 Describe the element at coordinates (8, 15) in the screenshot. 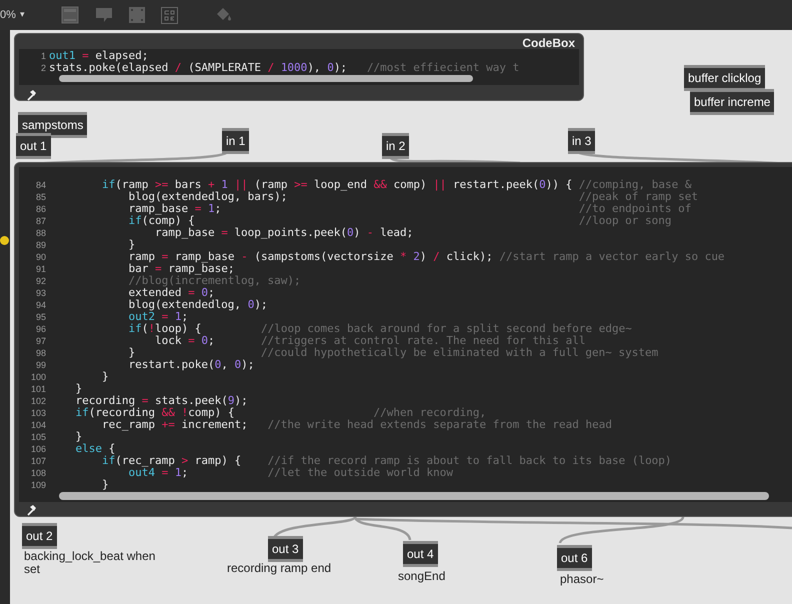

I see `zoom-level: 0%` at that location.